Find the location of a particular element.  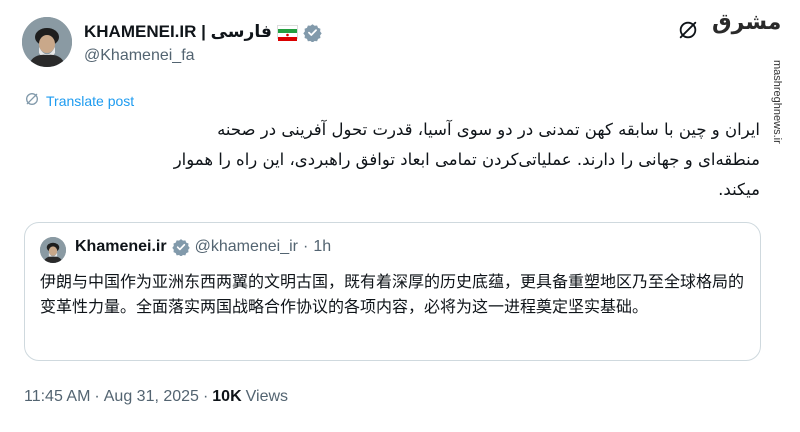

views-label: Views is located at coordinates (267, 396).